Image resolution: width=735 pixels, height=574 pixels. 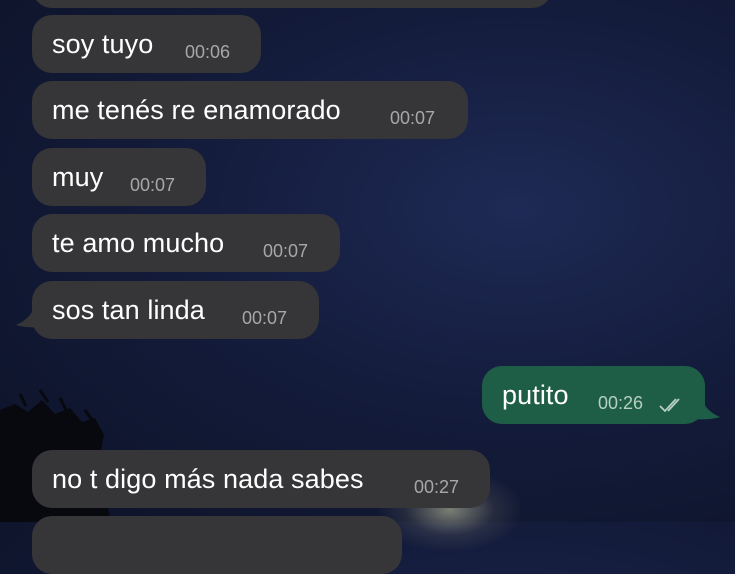 I want to click on message-timestamp: 00:06, so click(x=208, y=52).